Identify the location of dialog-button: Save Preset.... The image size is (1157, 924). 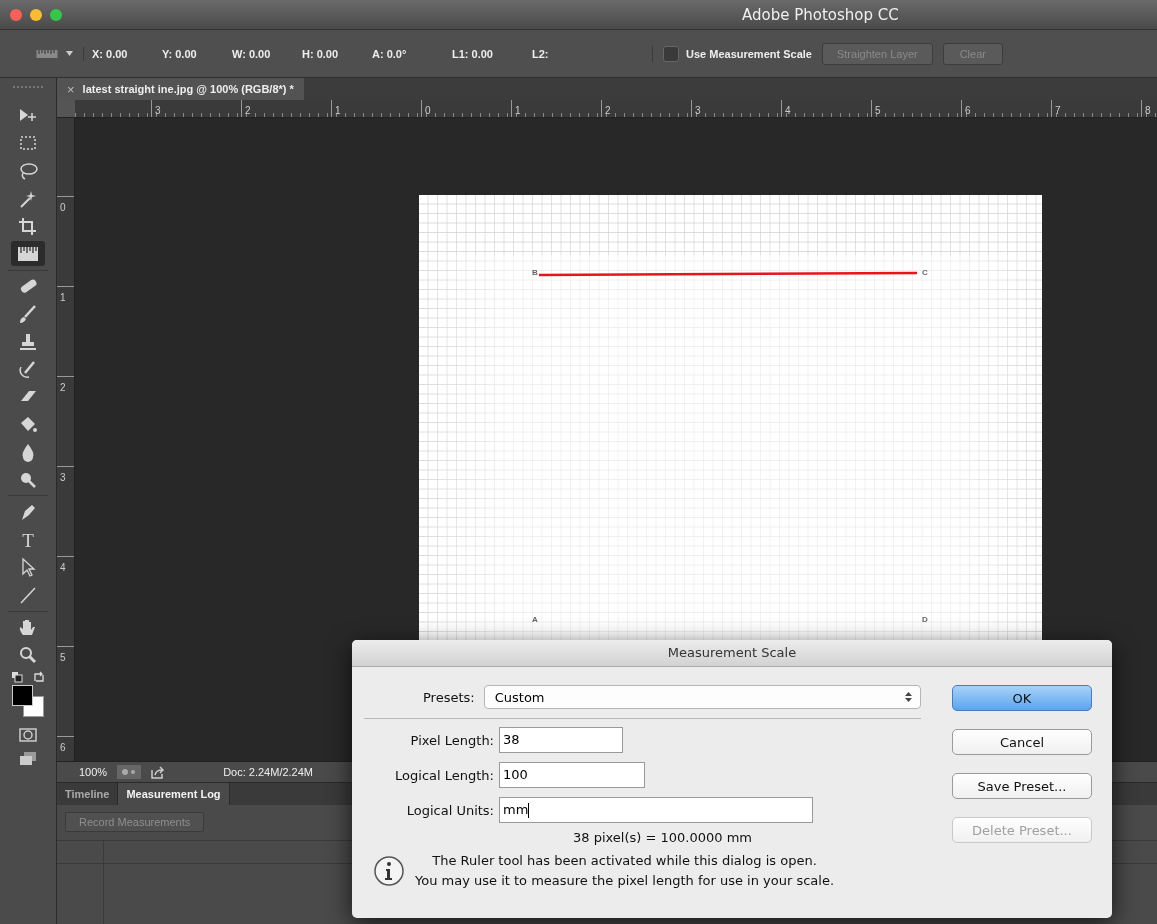
(1022, 786).